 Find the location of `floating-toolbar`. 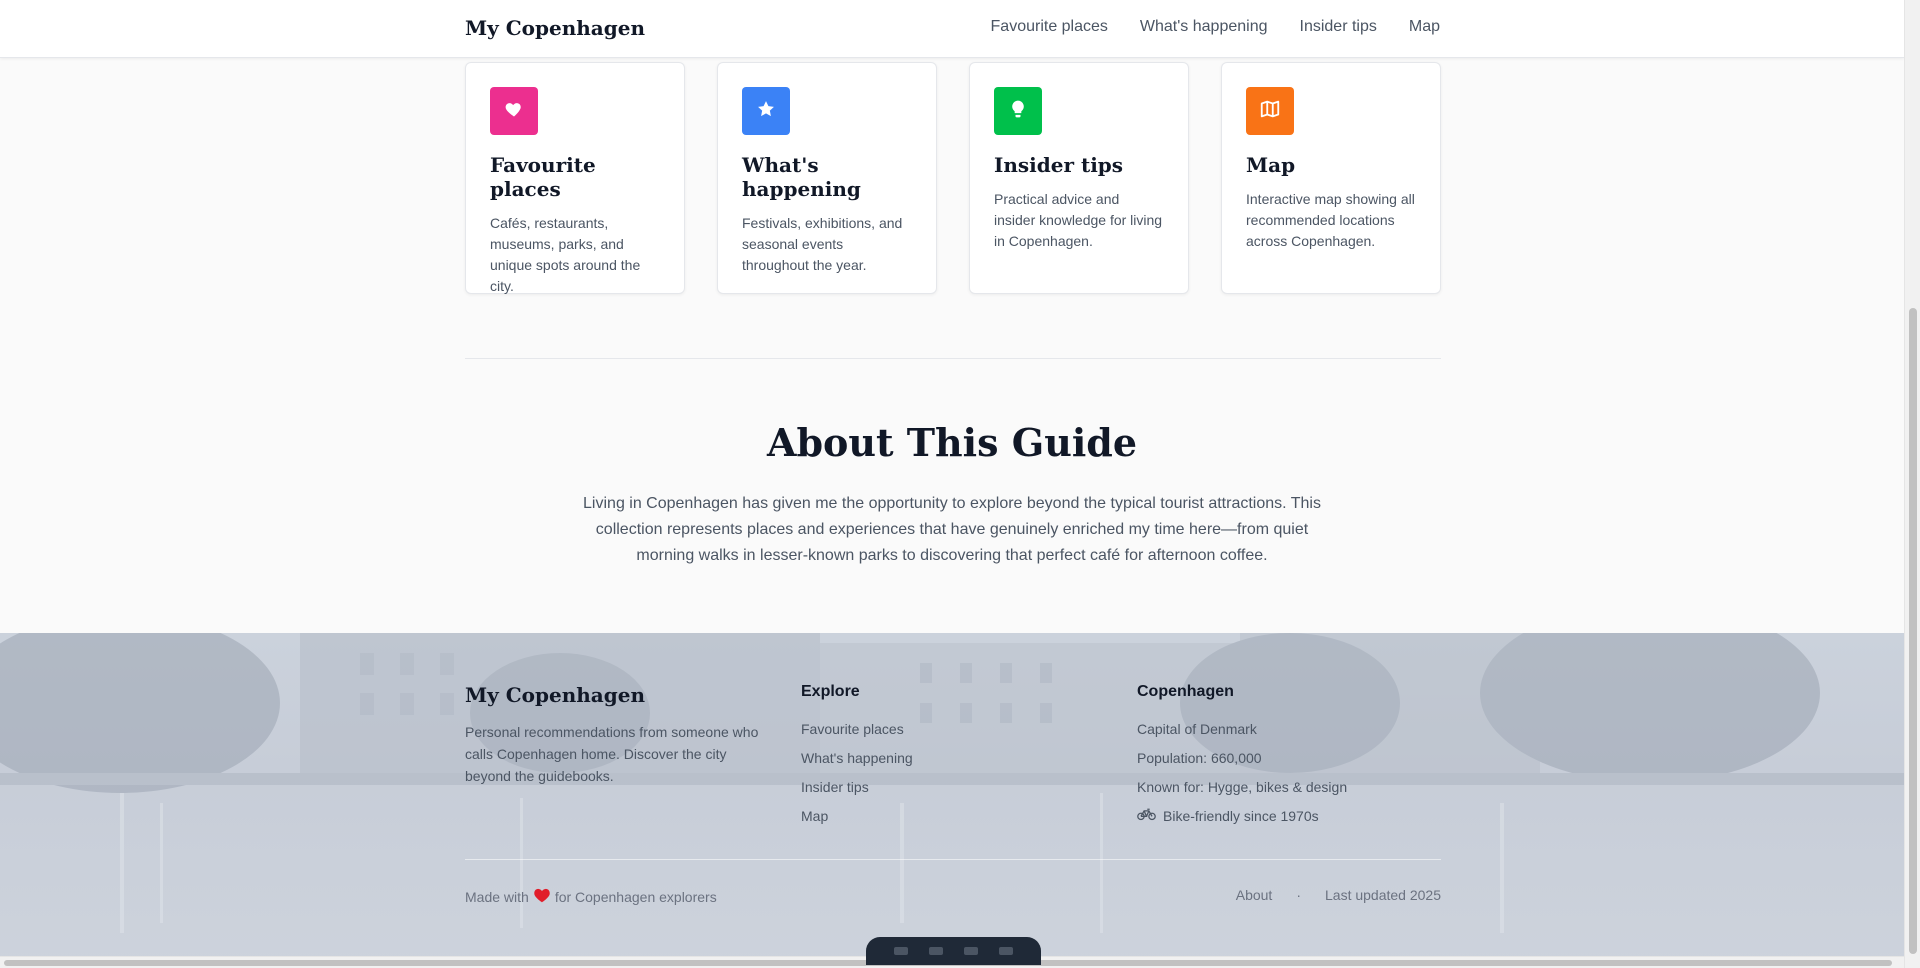

floating-toolbar is located at coordinates (953, 951).